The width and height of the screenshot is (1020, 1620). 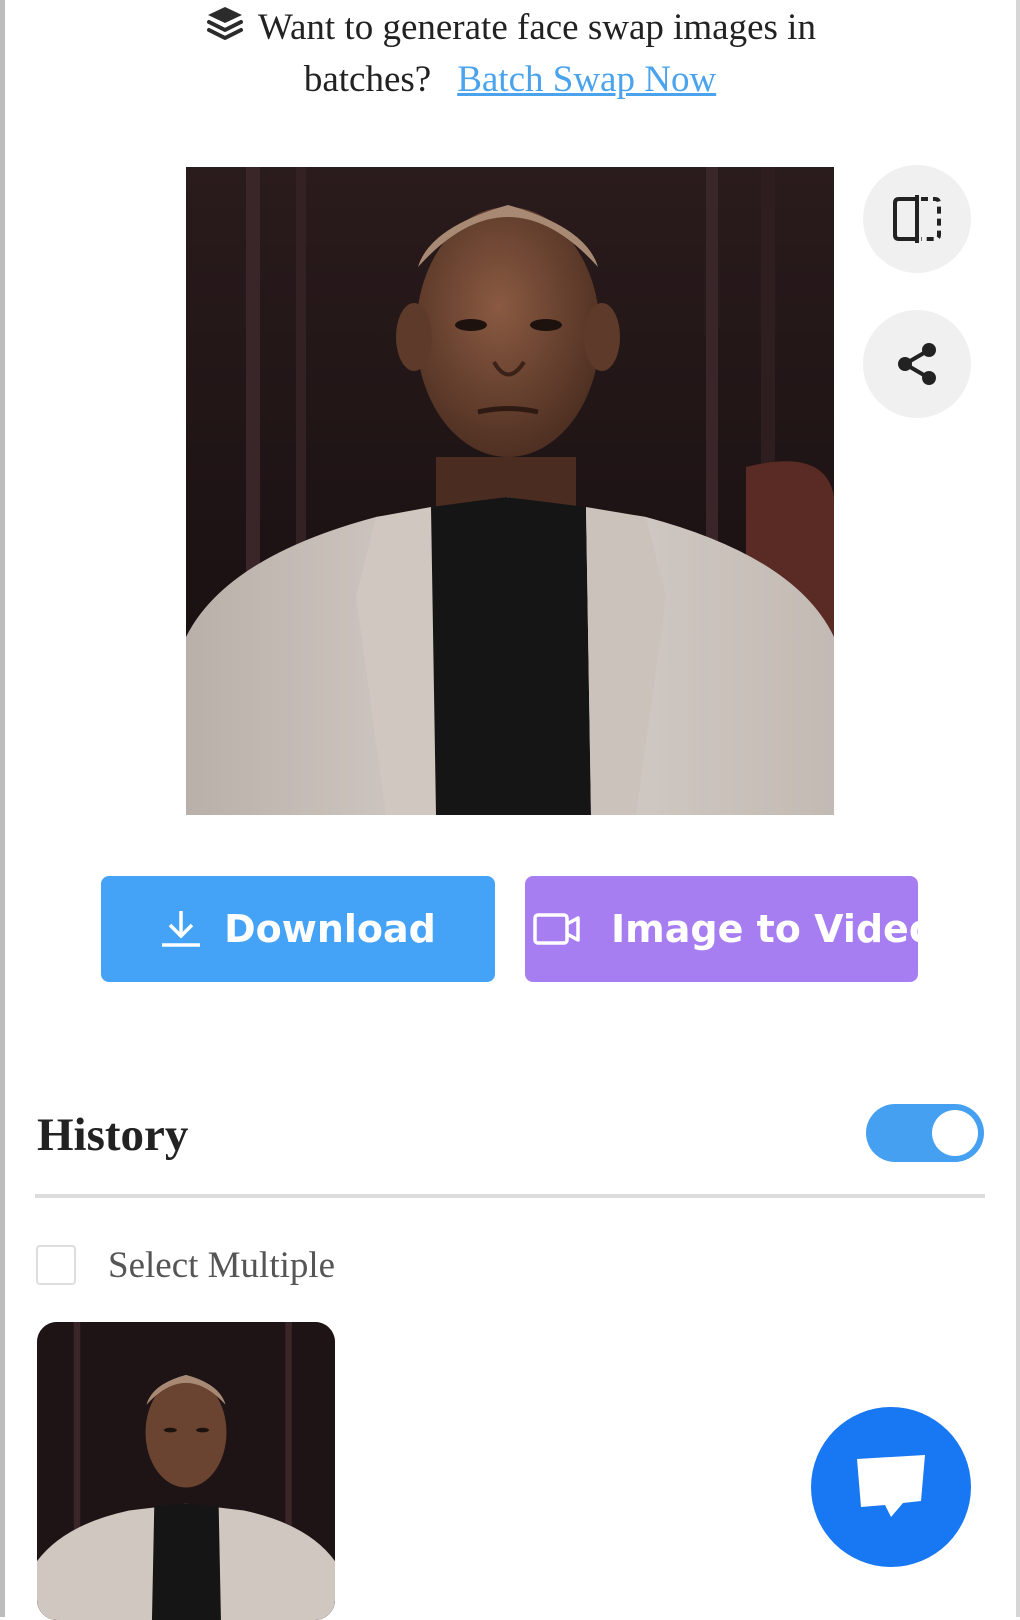 I want to click on frame-border-right, so click(x=1018, y=808).